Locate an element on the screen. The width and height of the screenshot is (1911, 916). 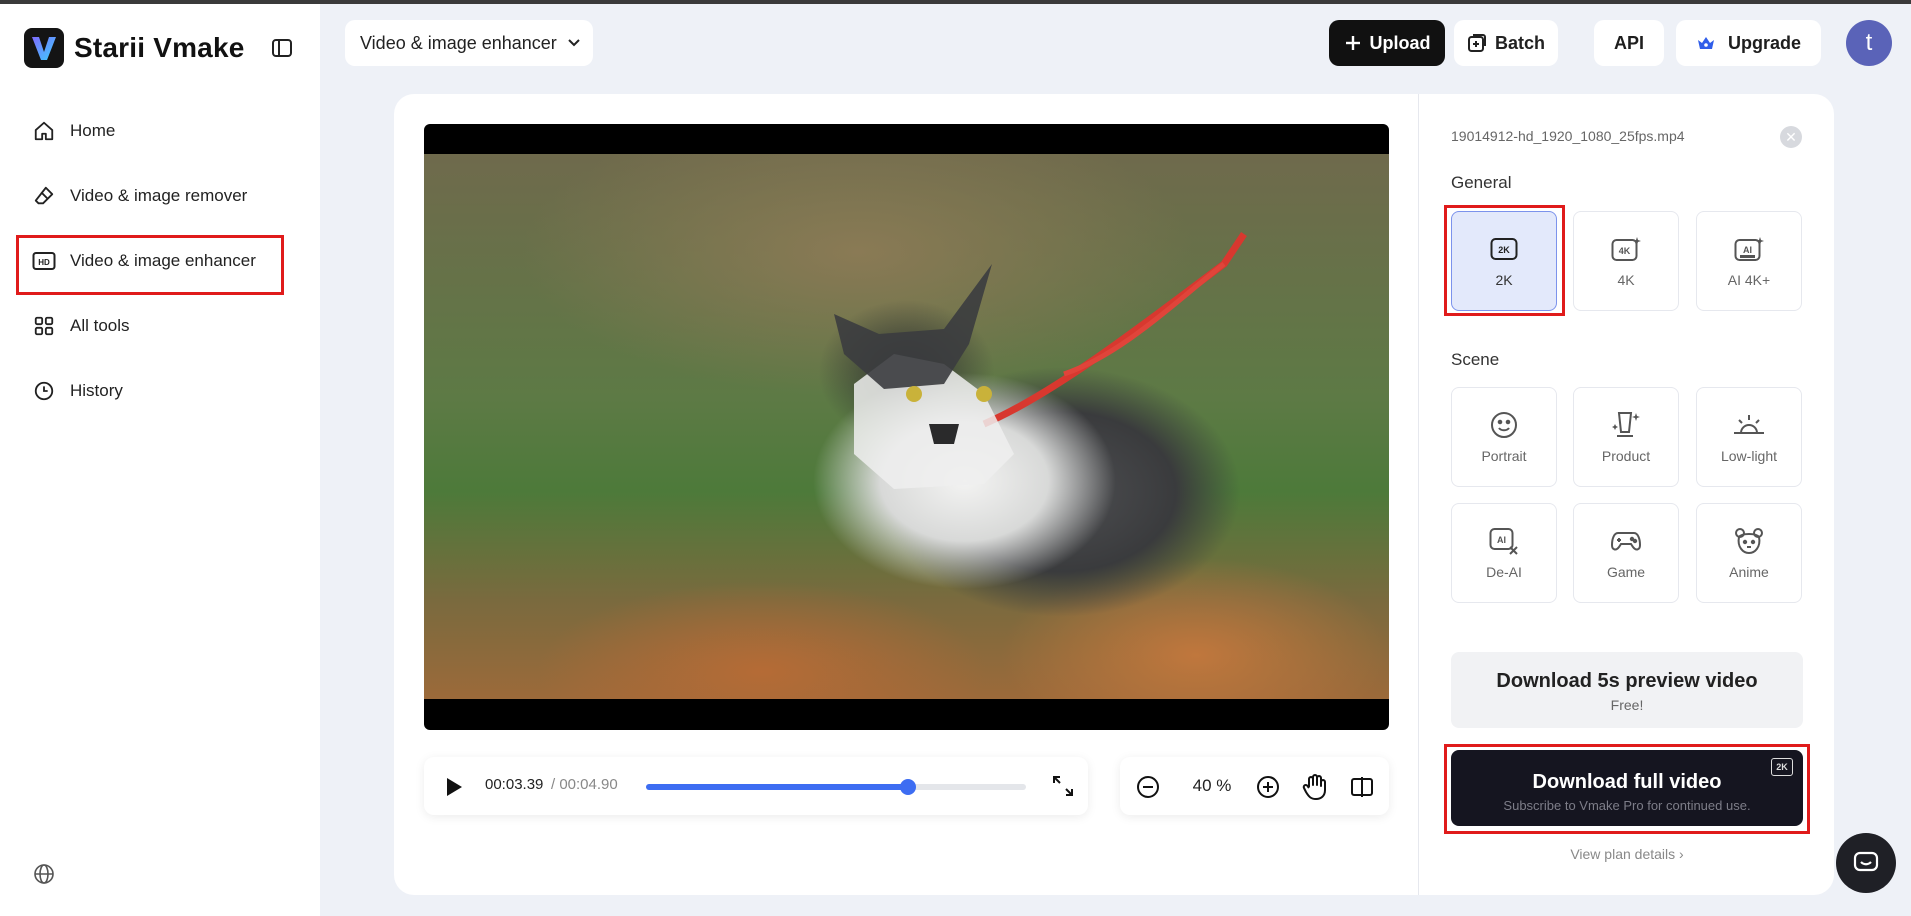
option-label: 4K is located at coordinates (1626, 280).